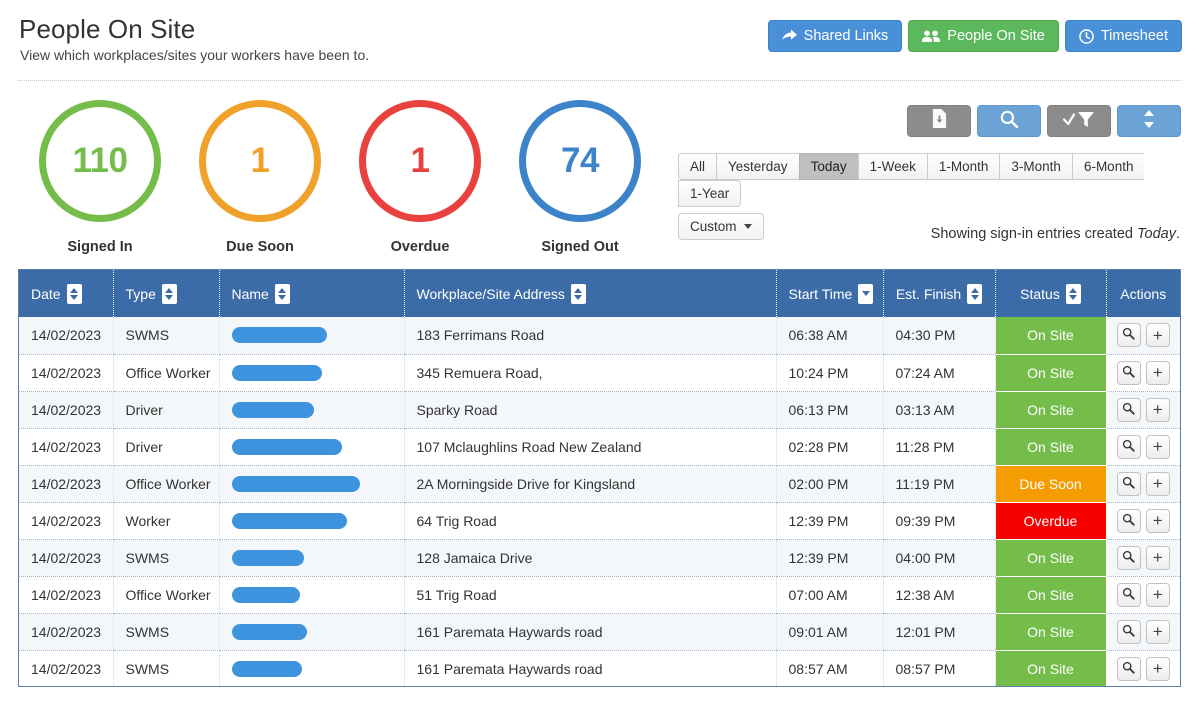  What do you see at coordinates (250, 293) in the screenshot?
I see `column-label-name: Name` at bounding box center [250, 293].